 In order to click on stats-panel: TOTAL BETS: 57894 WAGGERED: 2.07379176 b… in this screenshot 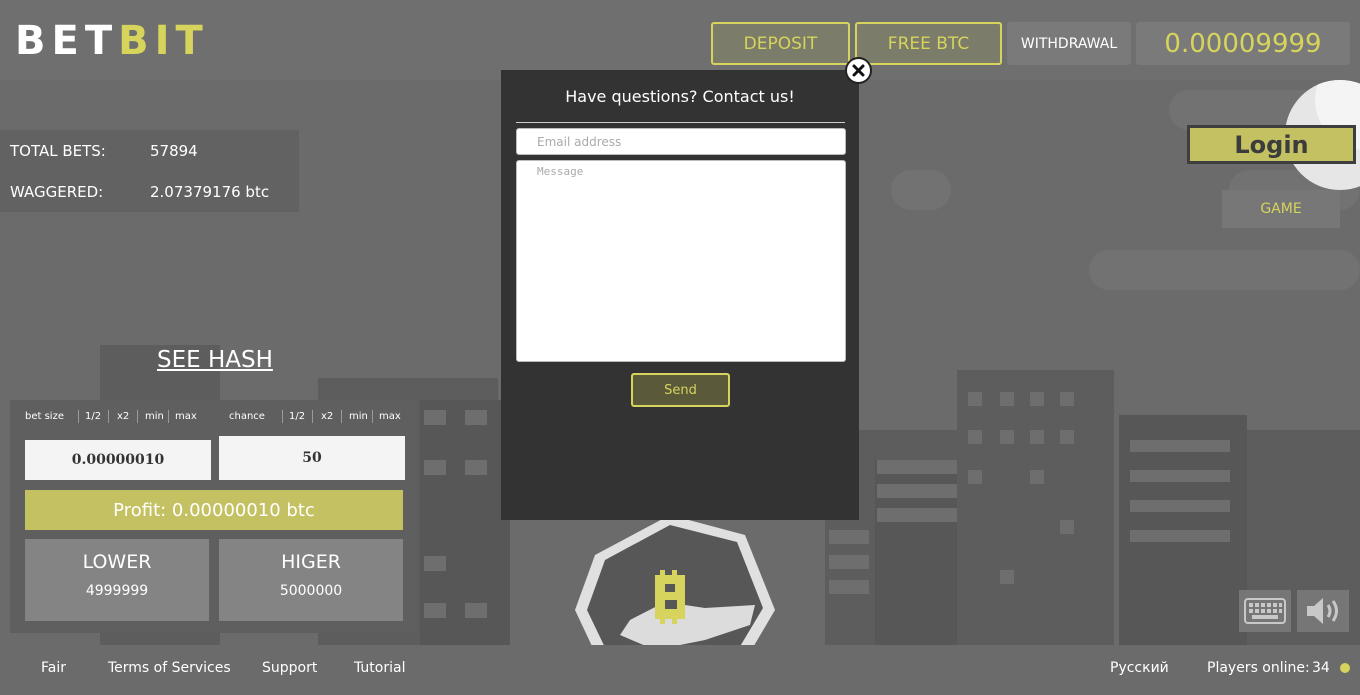, I will do `click(149, 171)`.